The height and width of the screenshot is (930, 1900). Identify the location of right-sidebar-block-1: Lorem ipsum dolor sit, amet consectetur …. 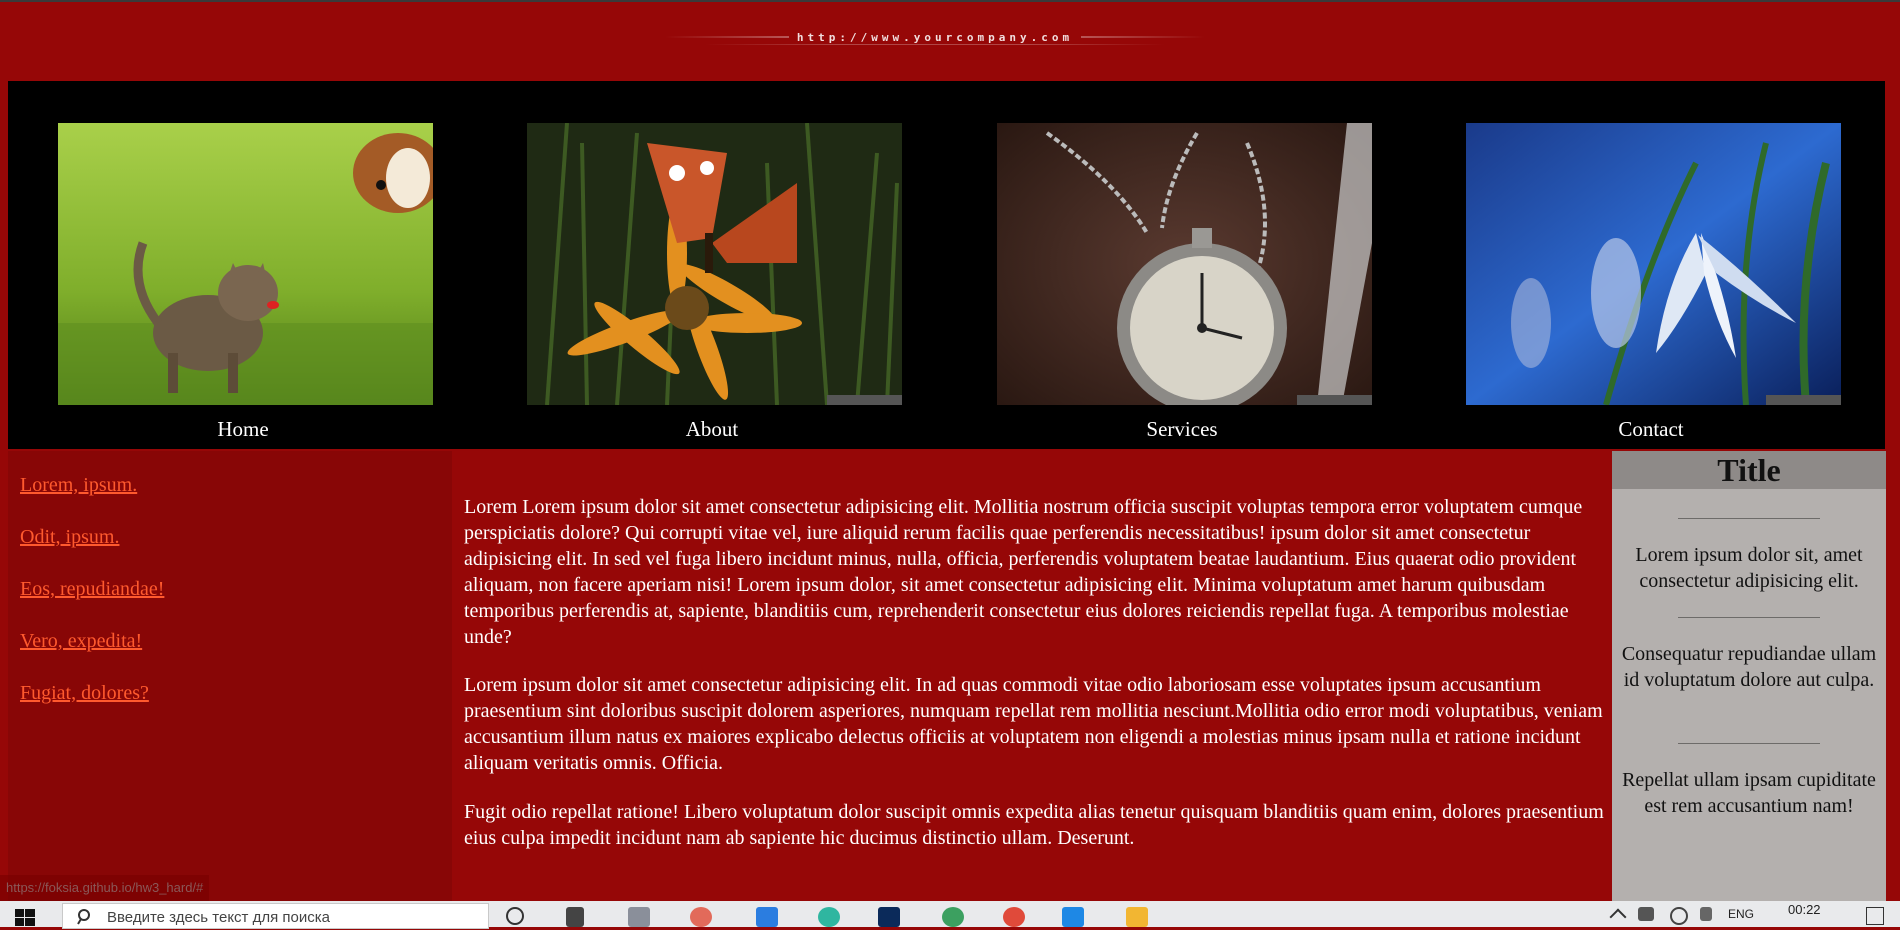
(1749, 568).